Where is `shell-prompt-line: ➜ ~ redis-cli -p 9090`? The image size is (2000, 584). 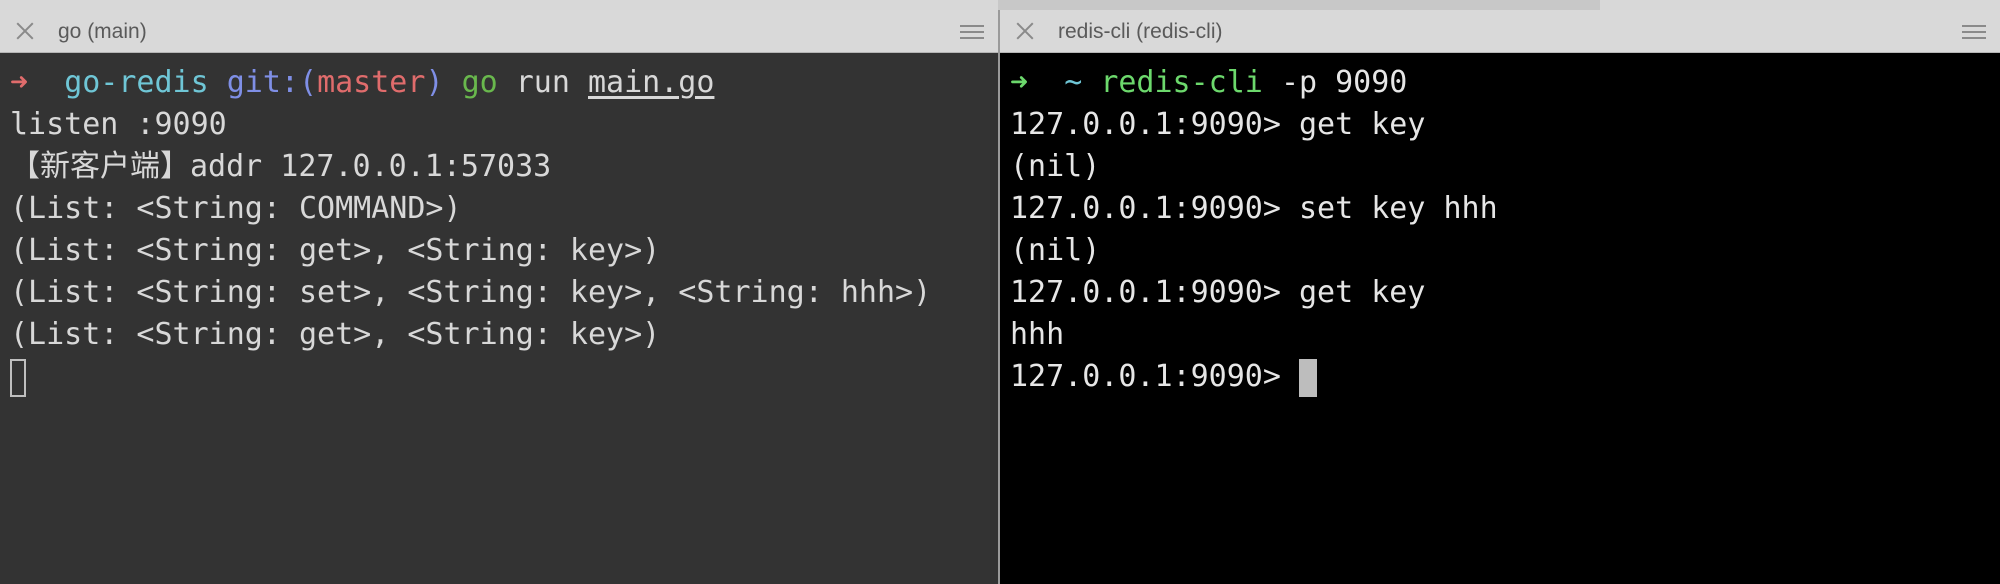 shell-prompt-line: ➜ ~ redis-cli -p 9090 is located at coordinates (1505, 83).